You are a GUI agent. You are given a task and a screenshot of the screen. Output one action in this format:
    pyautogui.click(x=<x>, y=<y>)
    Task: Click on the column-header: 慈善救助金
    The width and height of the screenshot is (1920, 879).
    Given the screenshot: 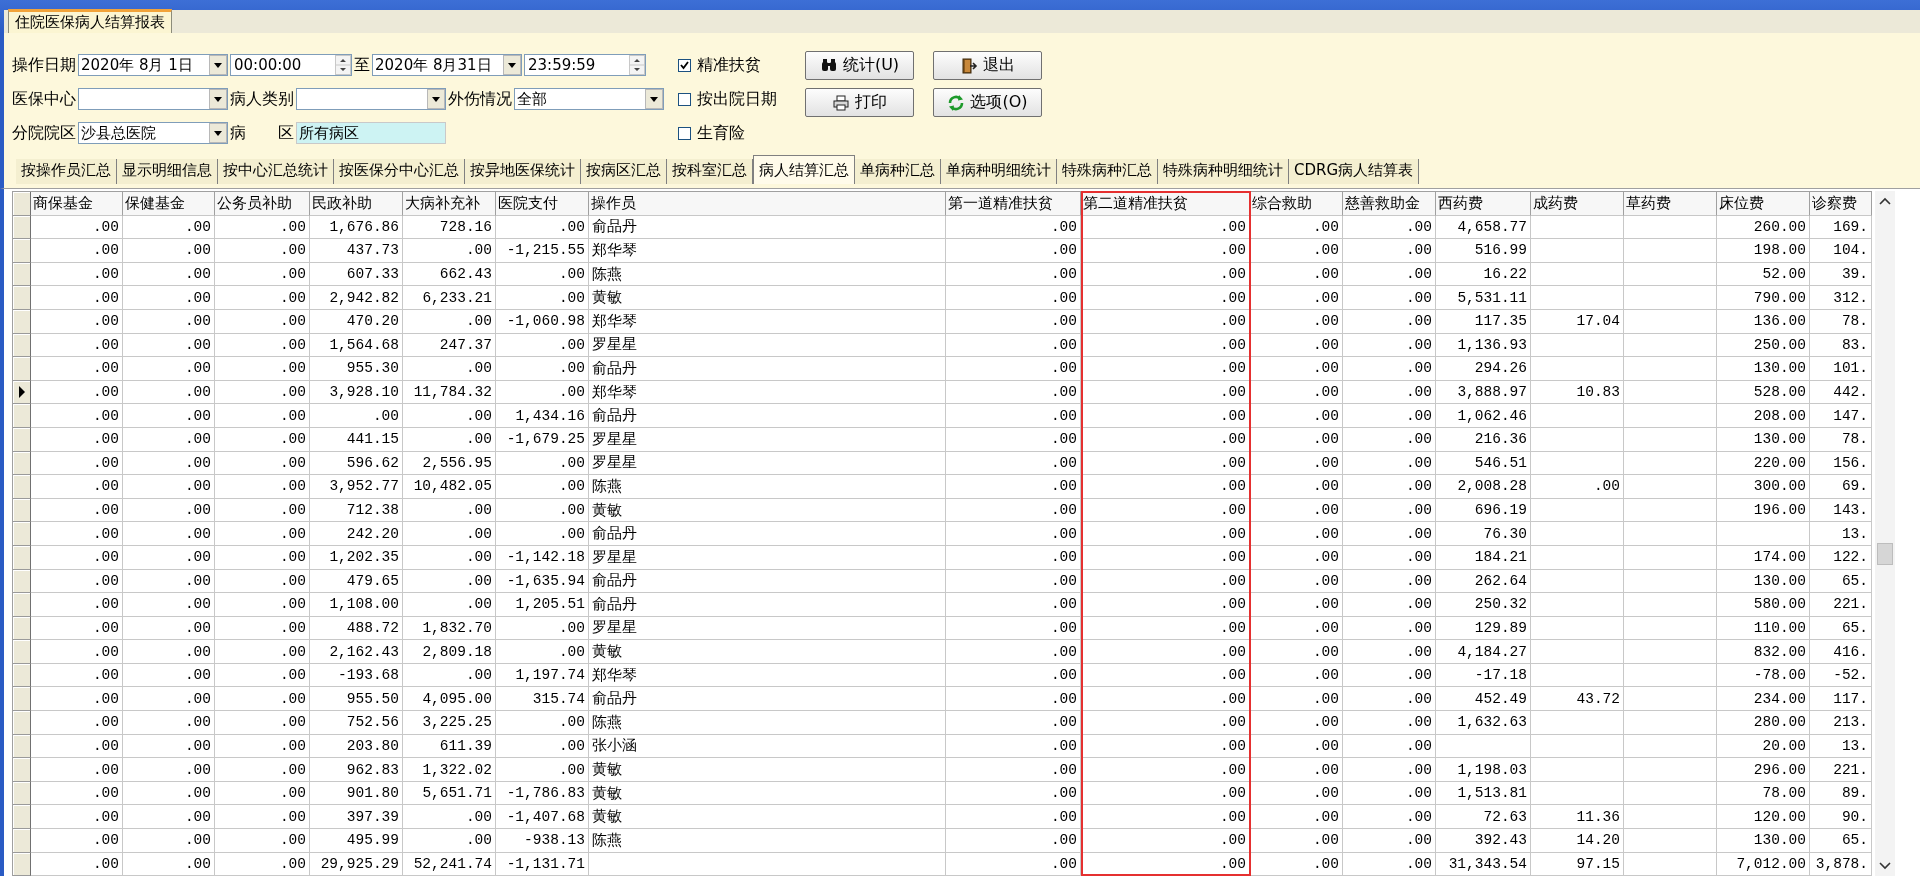 What is the action you would take?
    pyautogui.click(x=1389, y=204)
    